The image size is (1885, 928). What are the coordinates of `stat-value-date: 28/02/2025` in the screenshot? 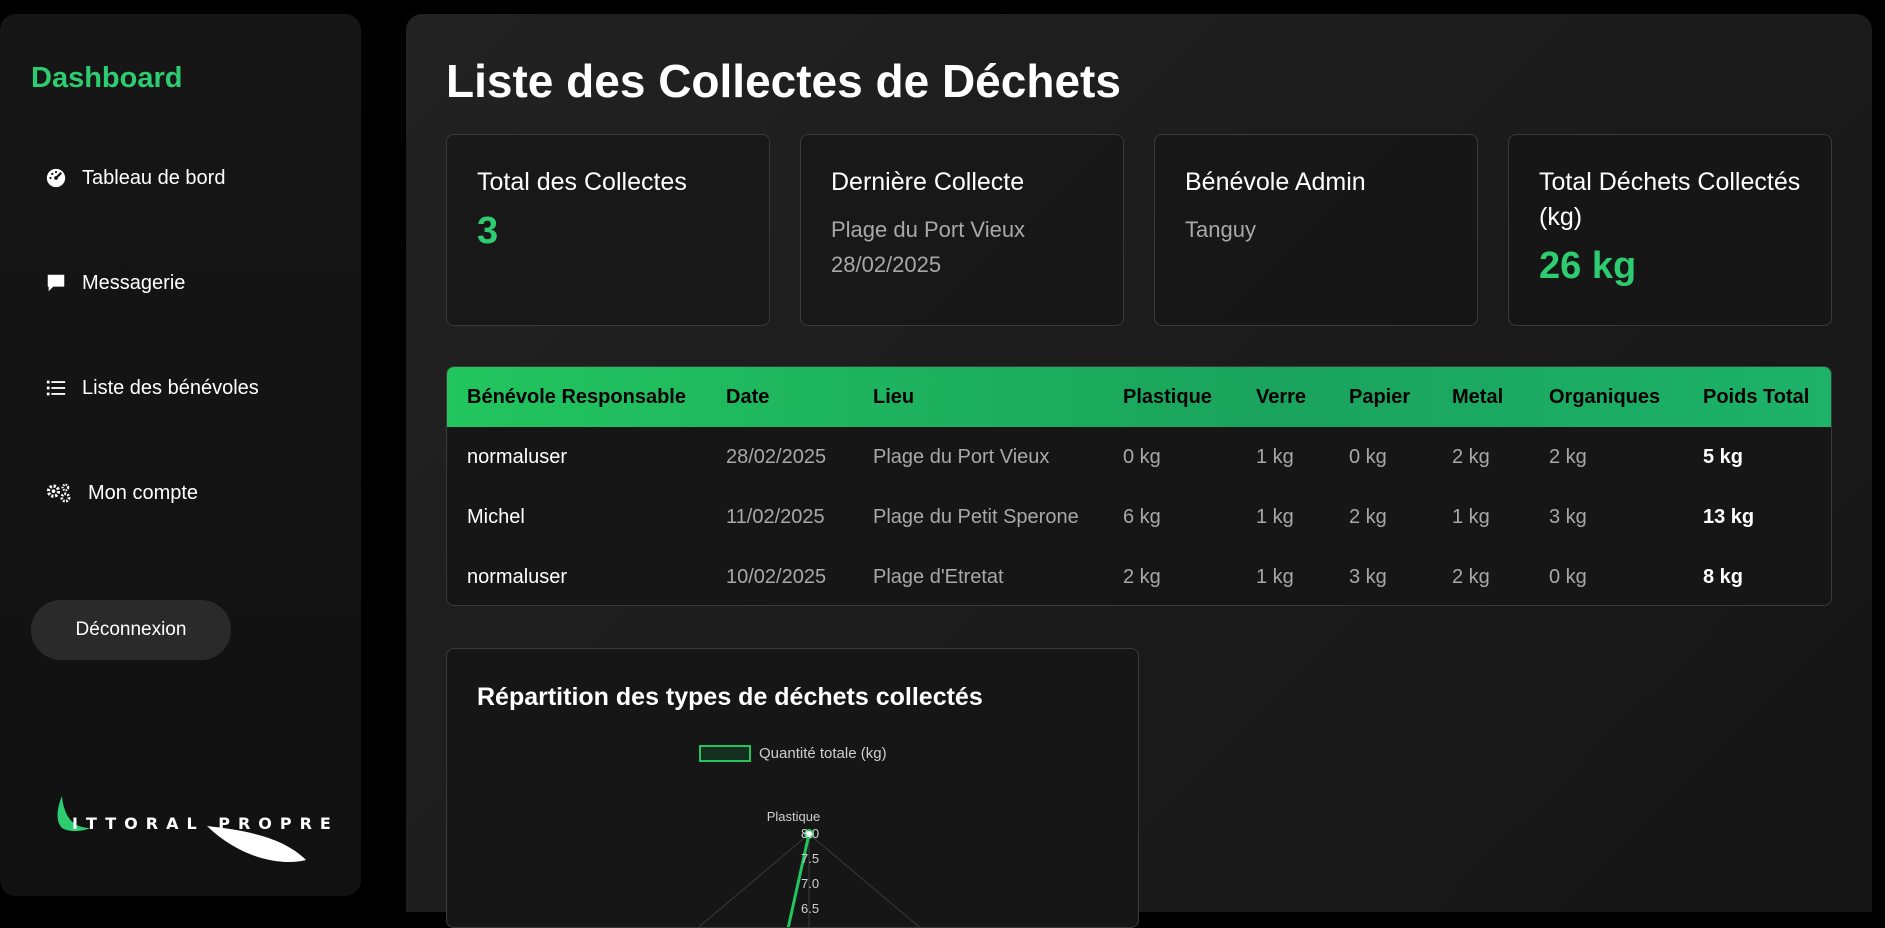 It's located at (886, 264).